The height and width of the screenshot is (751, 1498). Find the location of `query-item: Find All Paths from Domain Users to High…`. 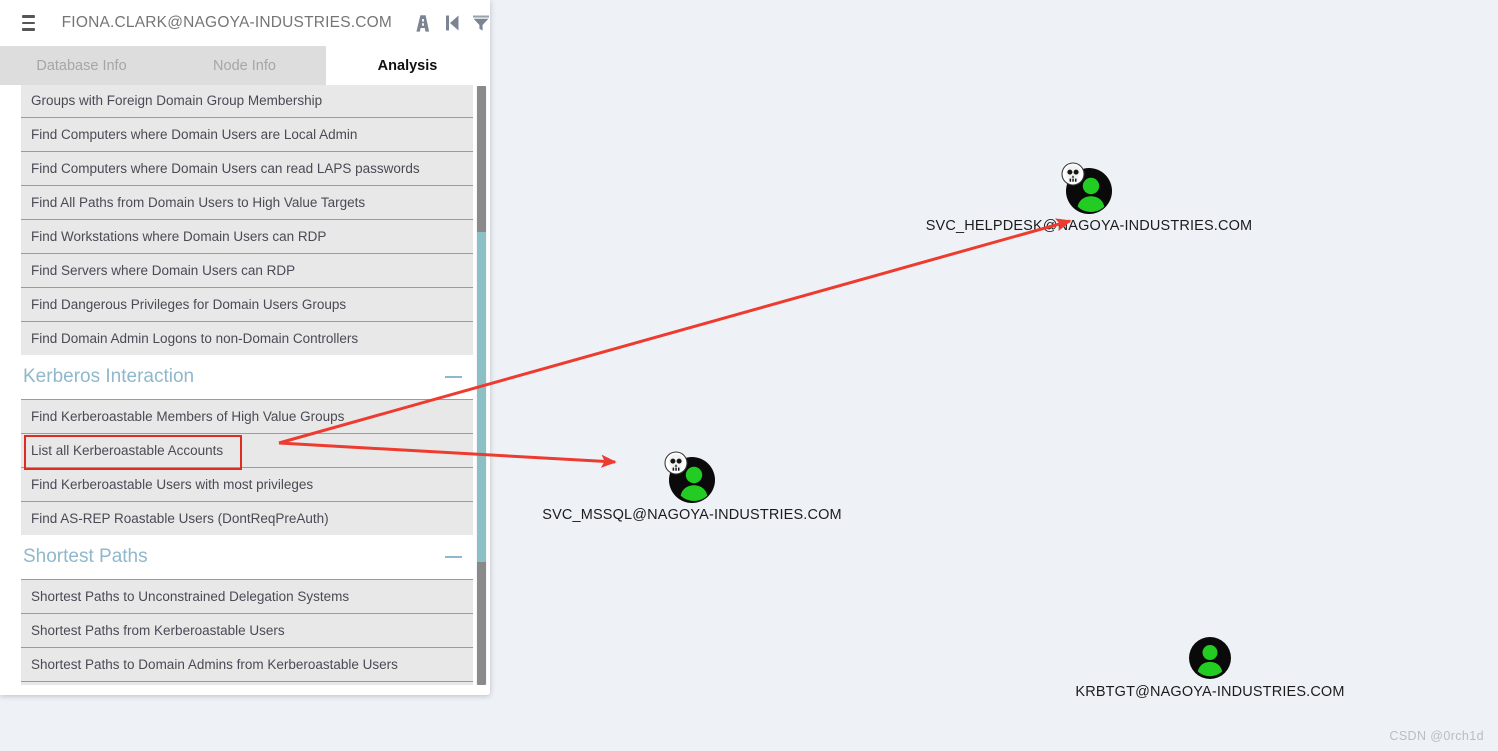

query-item: Find All Paths from Domain Users to High… is located at coordinates (247, 202).